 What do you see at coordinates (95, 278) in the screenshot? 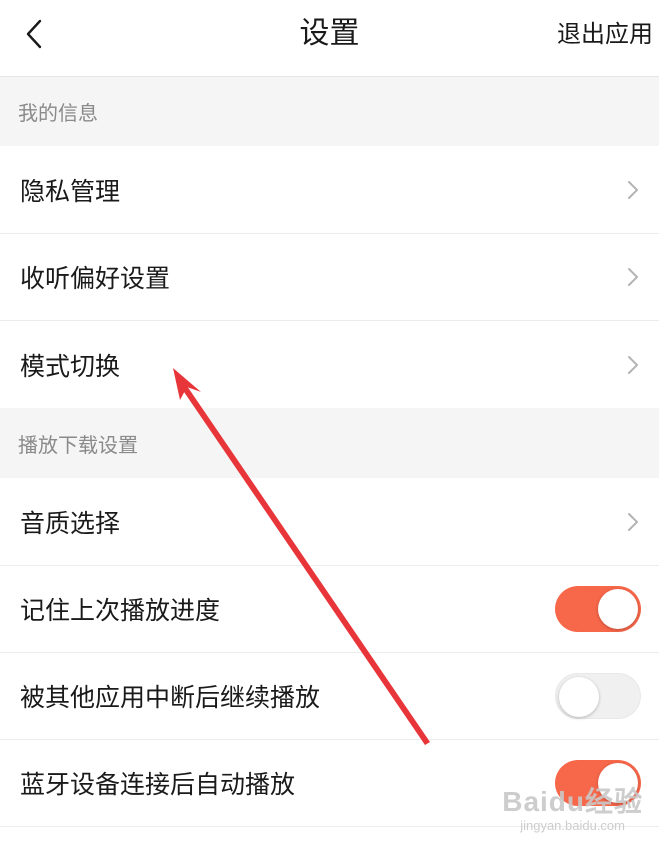
I see `row-label: 收听偏好设置` at bounding box center [95, 278].